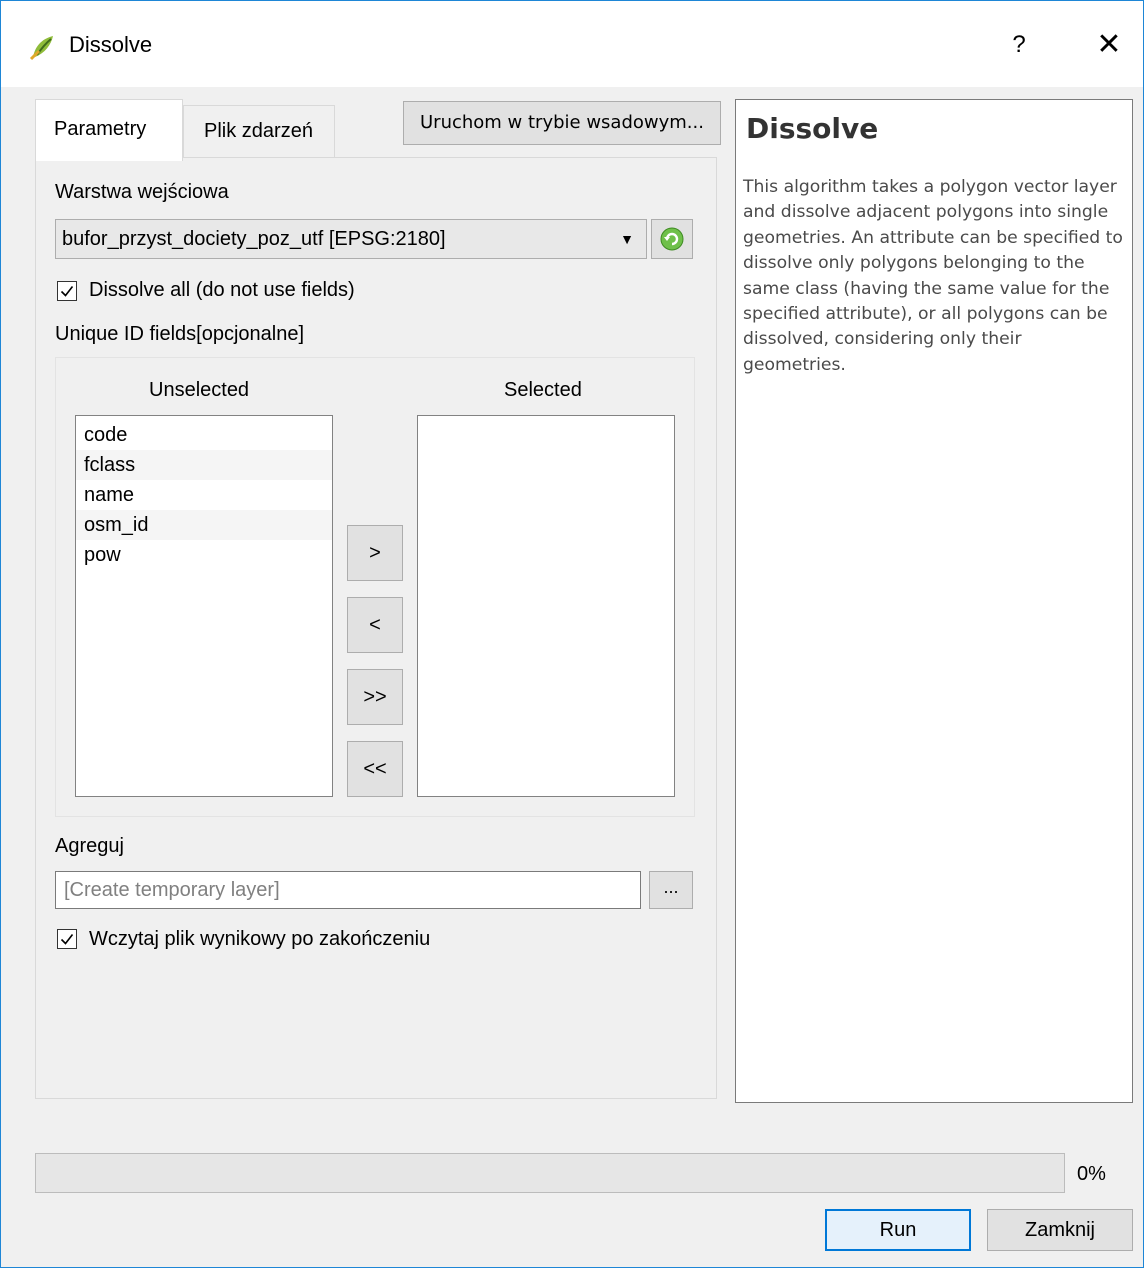  What do you see at coordinates (180, 334) in the screenshot?
I see `unique-id-fields-label: Unique ID fields[opcjonalne]` at bounding box center [180, 334].